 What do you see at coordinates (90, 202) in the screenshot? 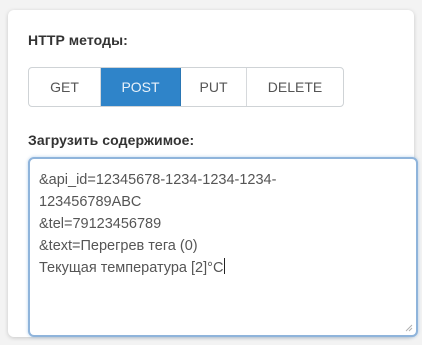
I see `body-line-api-id-continued: 123456789ABC` at bounding box center [90, 202].